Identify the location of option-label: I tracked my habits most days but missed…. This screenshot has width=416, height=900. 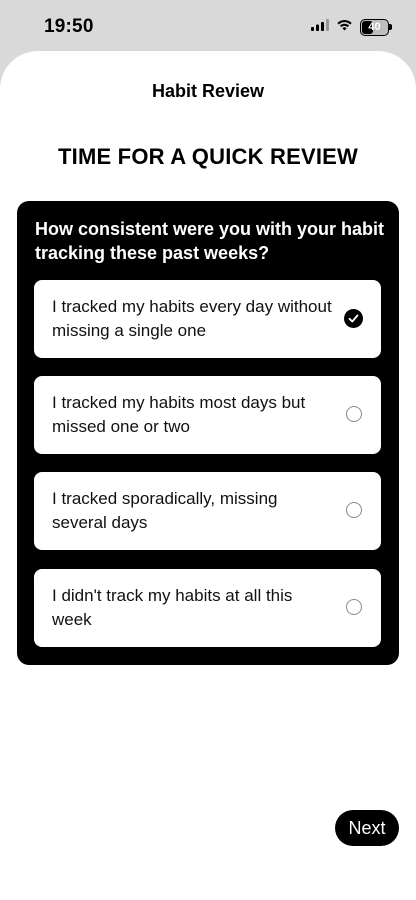
(179, 414).